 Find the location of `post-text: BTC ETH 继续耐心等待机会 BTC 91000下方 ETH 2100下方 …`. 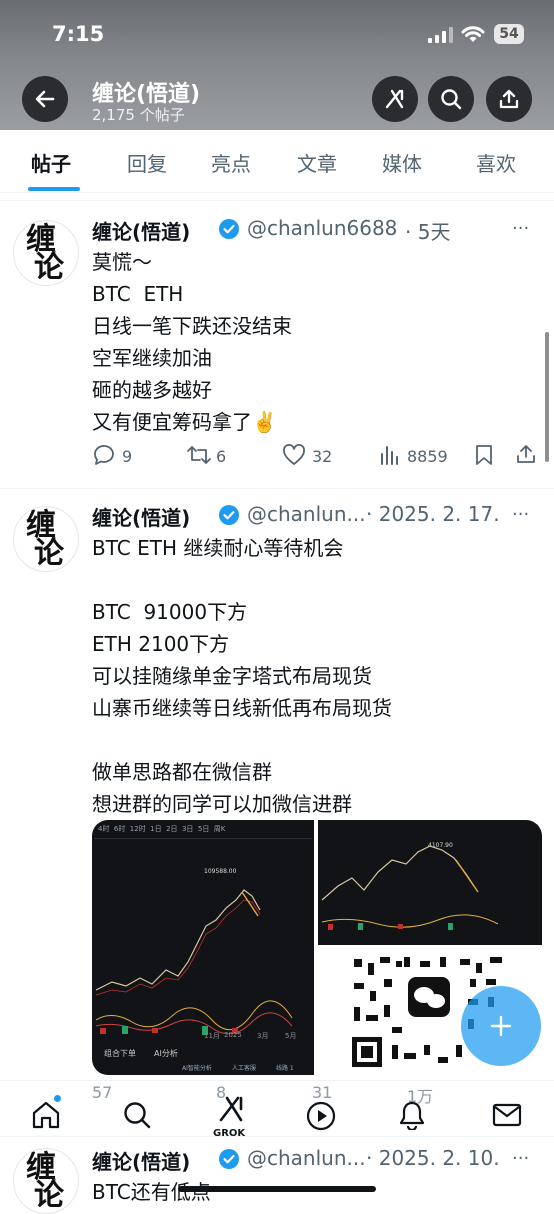

post-text: BTC ETH 继续耐心等待机会 BTC 91000下方 ETH 2100下方 … is located at coordinates (242, 676).